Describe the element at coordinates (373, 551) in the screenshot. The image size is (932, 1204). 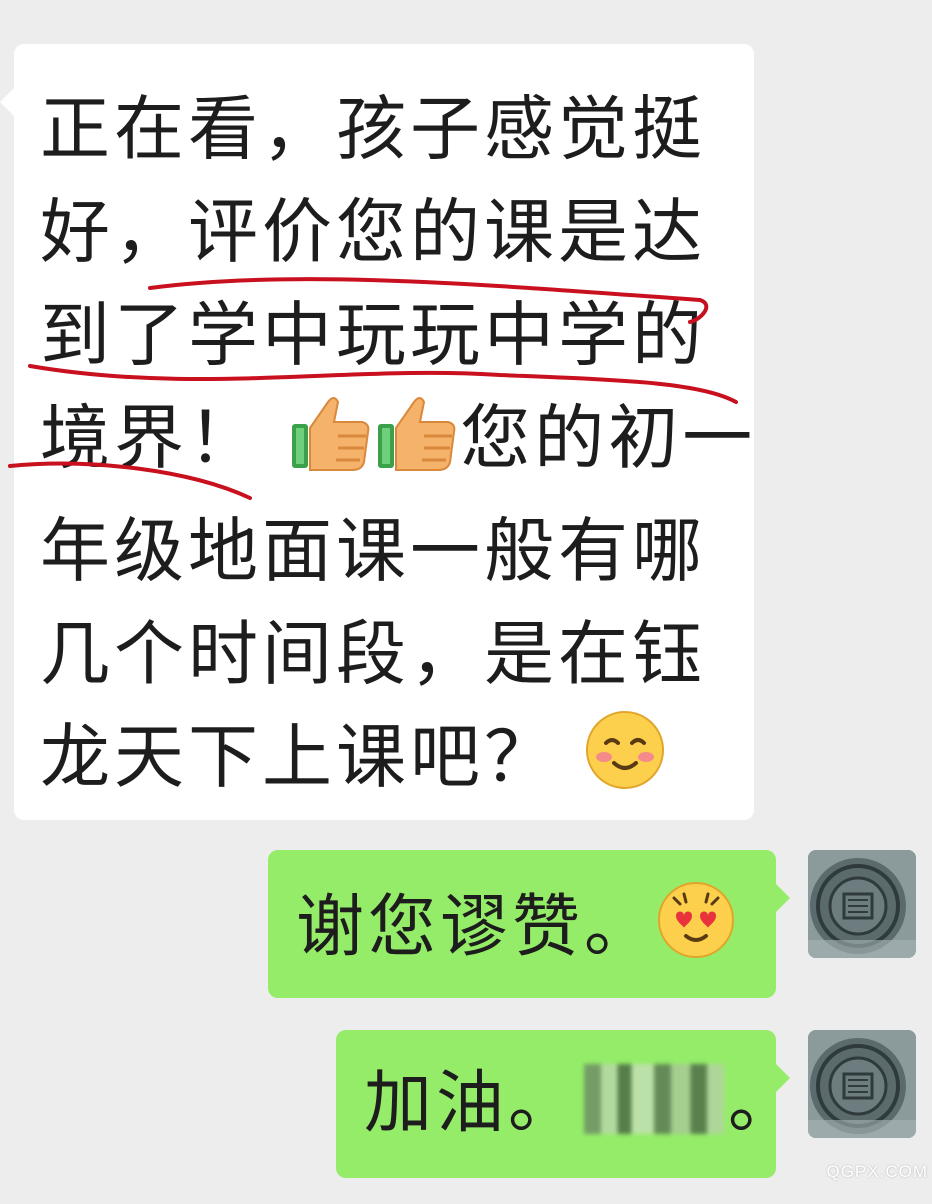
I see `message-line: 年级地面课一般有哪` at that location.